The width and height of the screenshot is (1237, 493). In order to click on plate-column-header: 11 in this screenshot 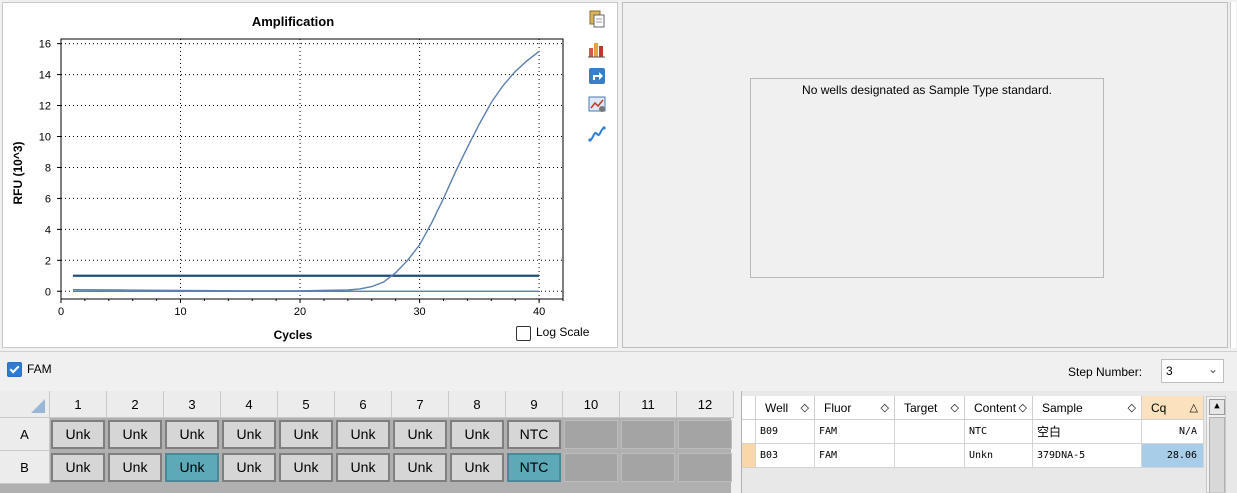, I will do `click(648, 404)`.